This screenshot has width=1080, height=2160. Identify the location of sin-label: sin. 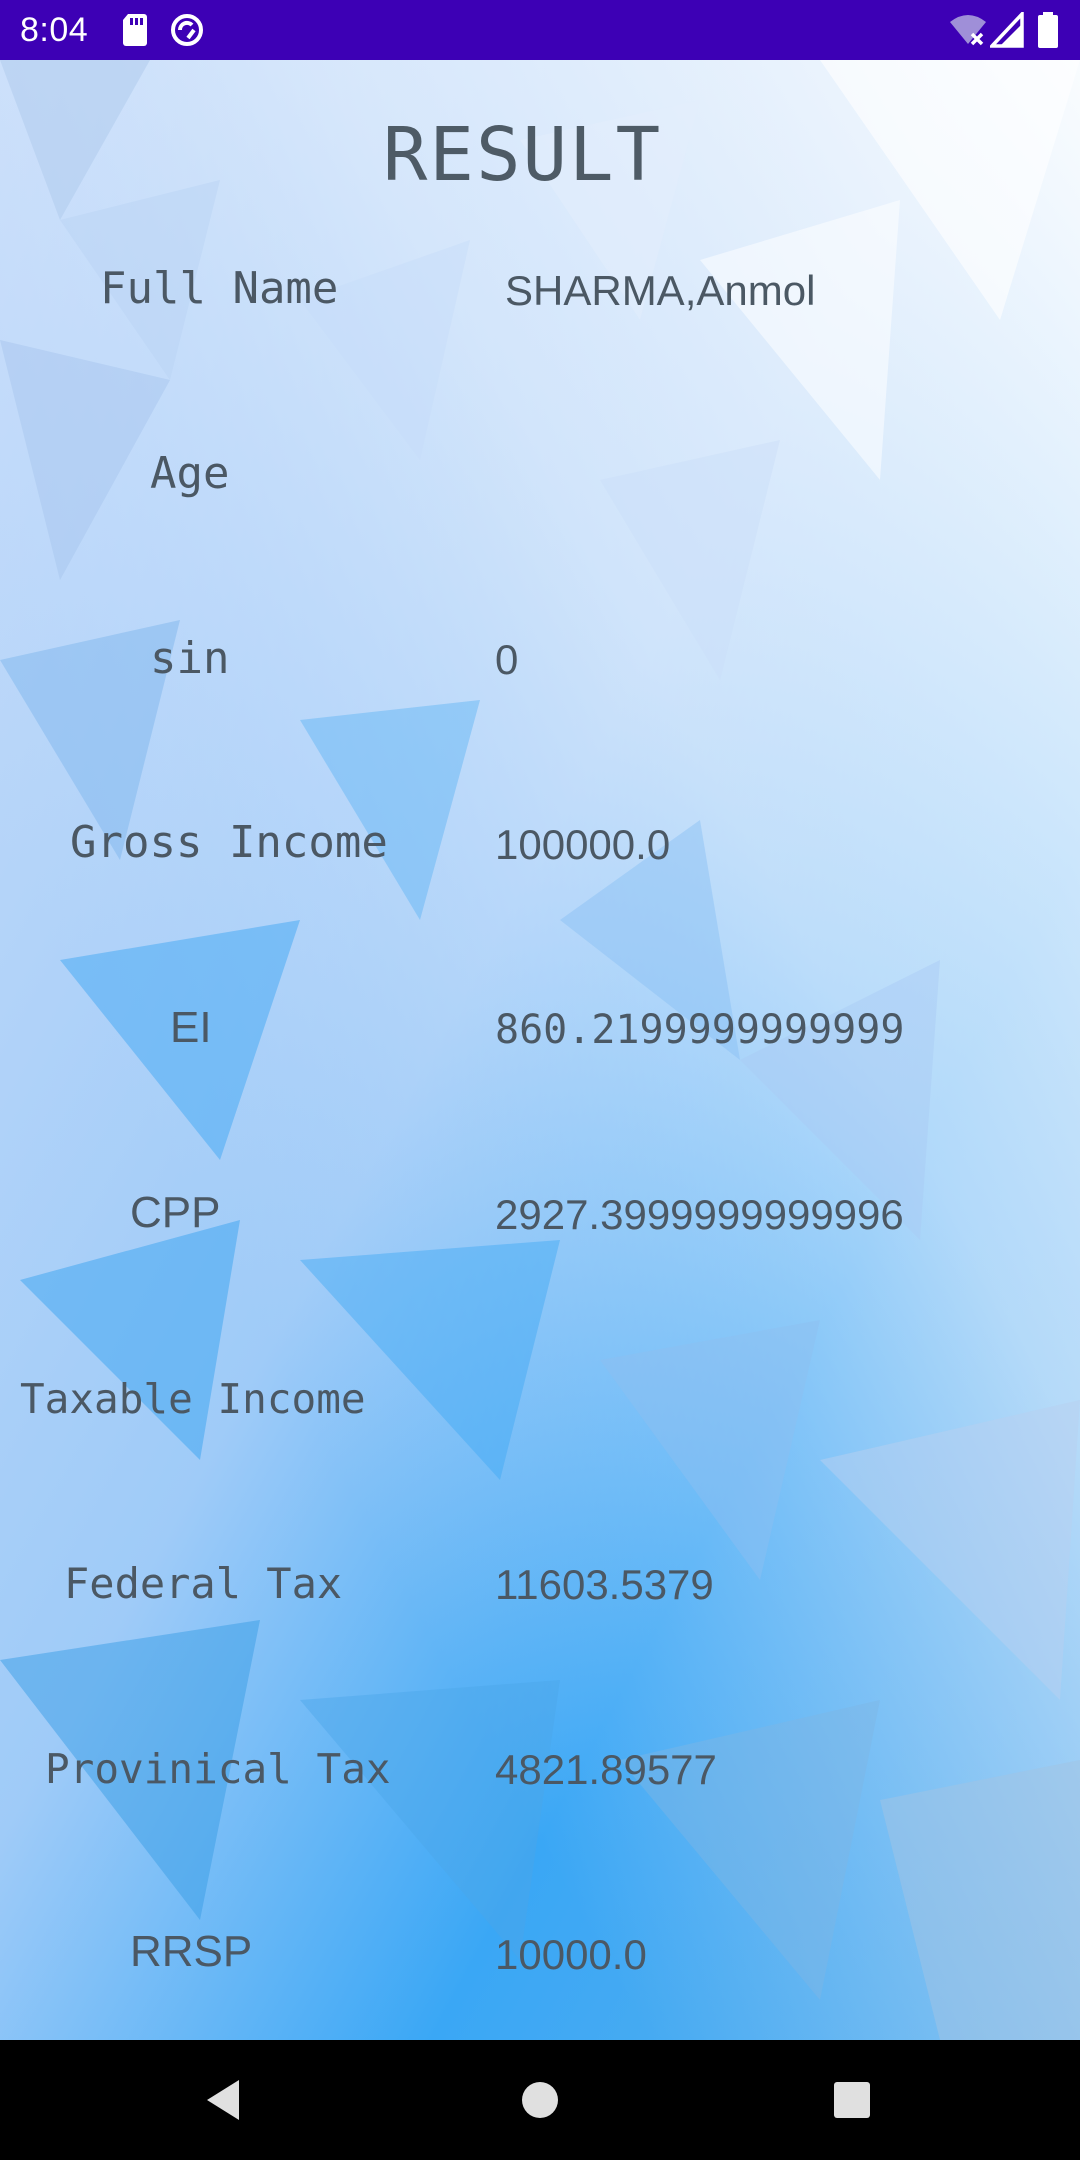
(190, 658).